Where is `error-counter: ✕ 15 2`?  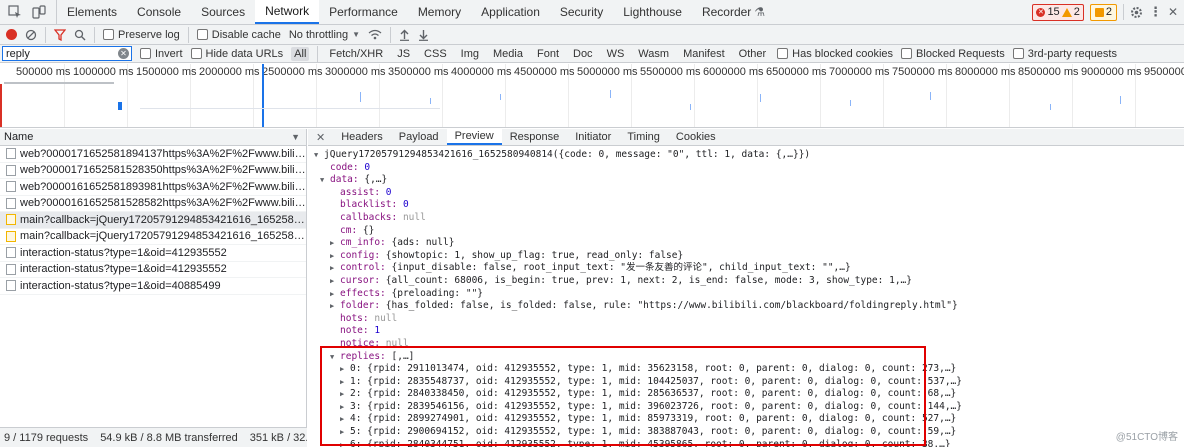
error-counter: ✕ 15 2 is located at coordinates (1058, 12).